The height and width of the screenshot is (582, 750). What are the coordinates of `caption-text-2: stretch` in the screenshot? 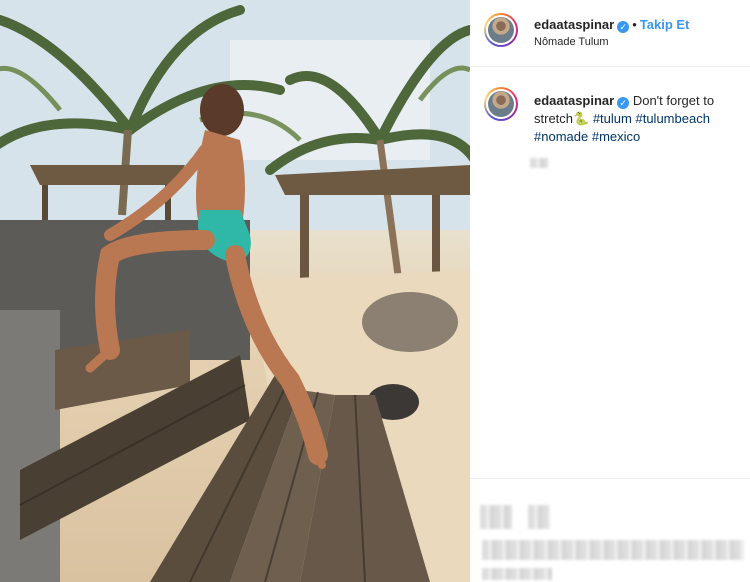 It's located at (554, 118).